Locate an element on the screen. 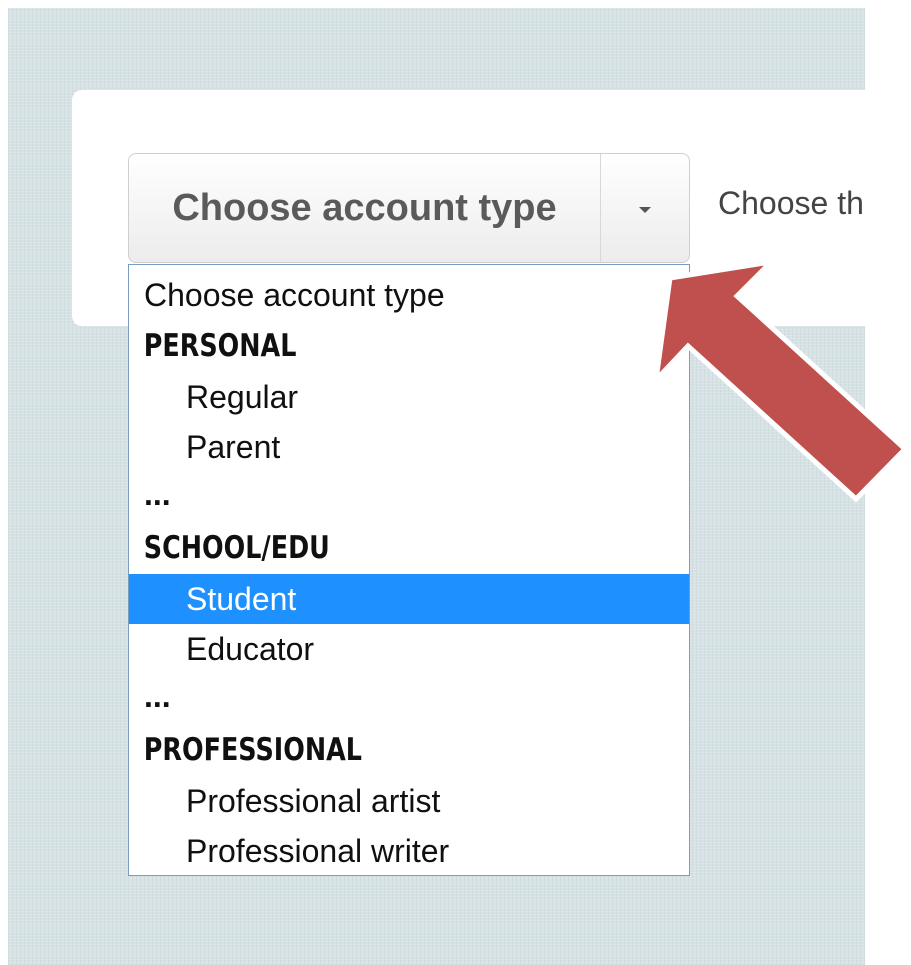 The width and height of the screenshot is (911, 965). account-type-select: Choose account type is located at coordinates (409, 208).